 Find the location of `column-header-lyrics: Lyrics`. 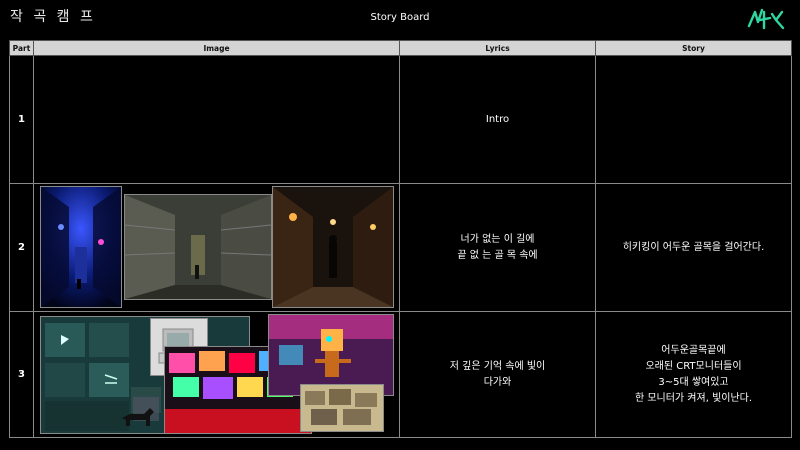

column-header-lyrics: Lyrics is located at coordinates (497, 48).